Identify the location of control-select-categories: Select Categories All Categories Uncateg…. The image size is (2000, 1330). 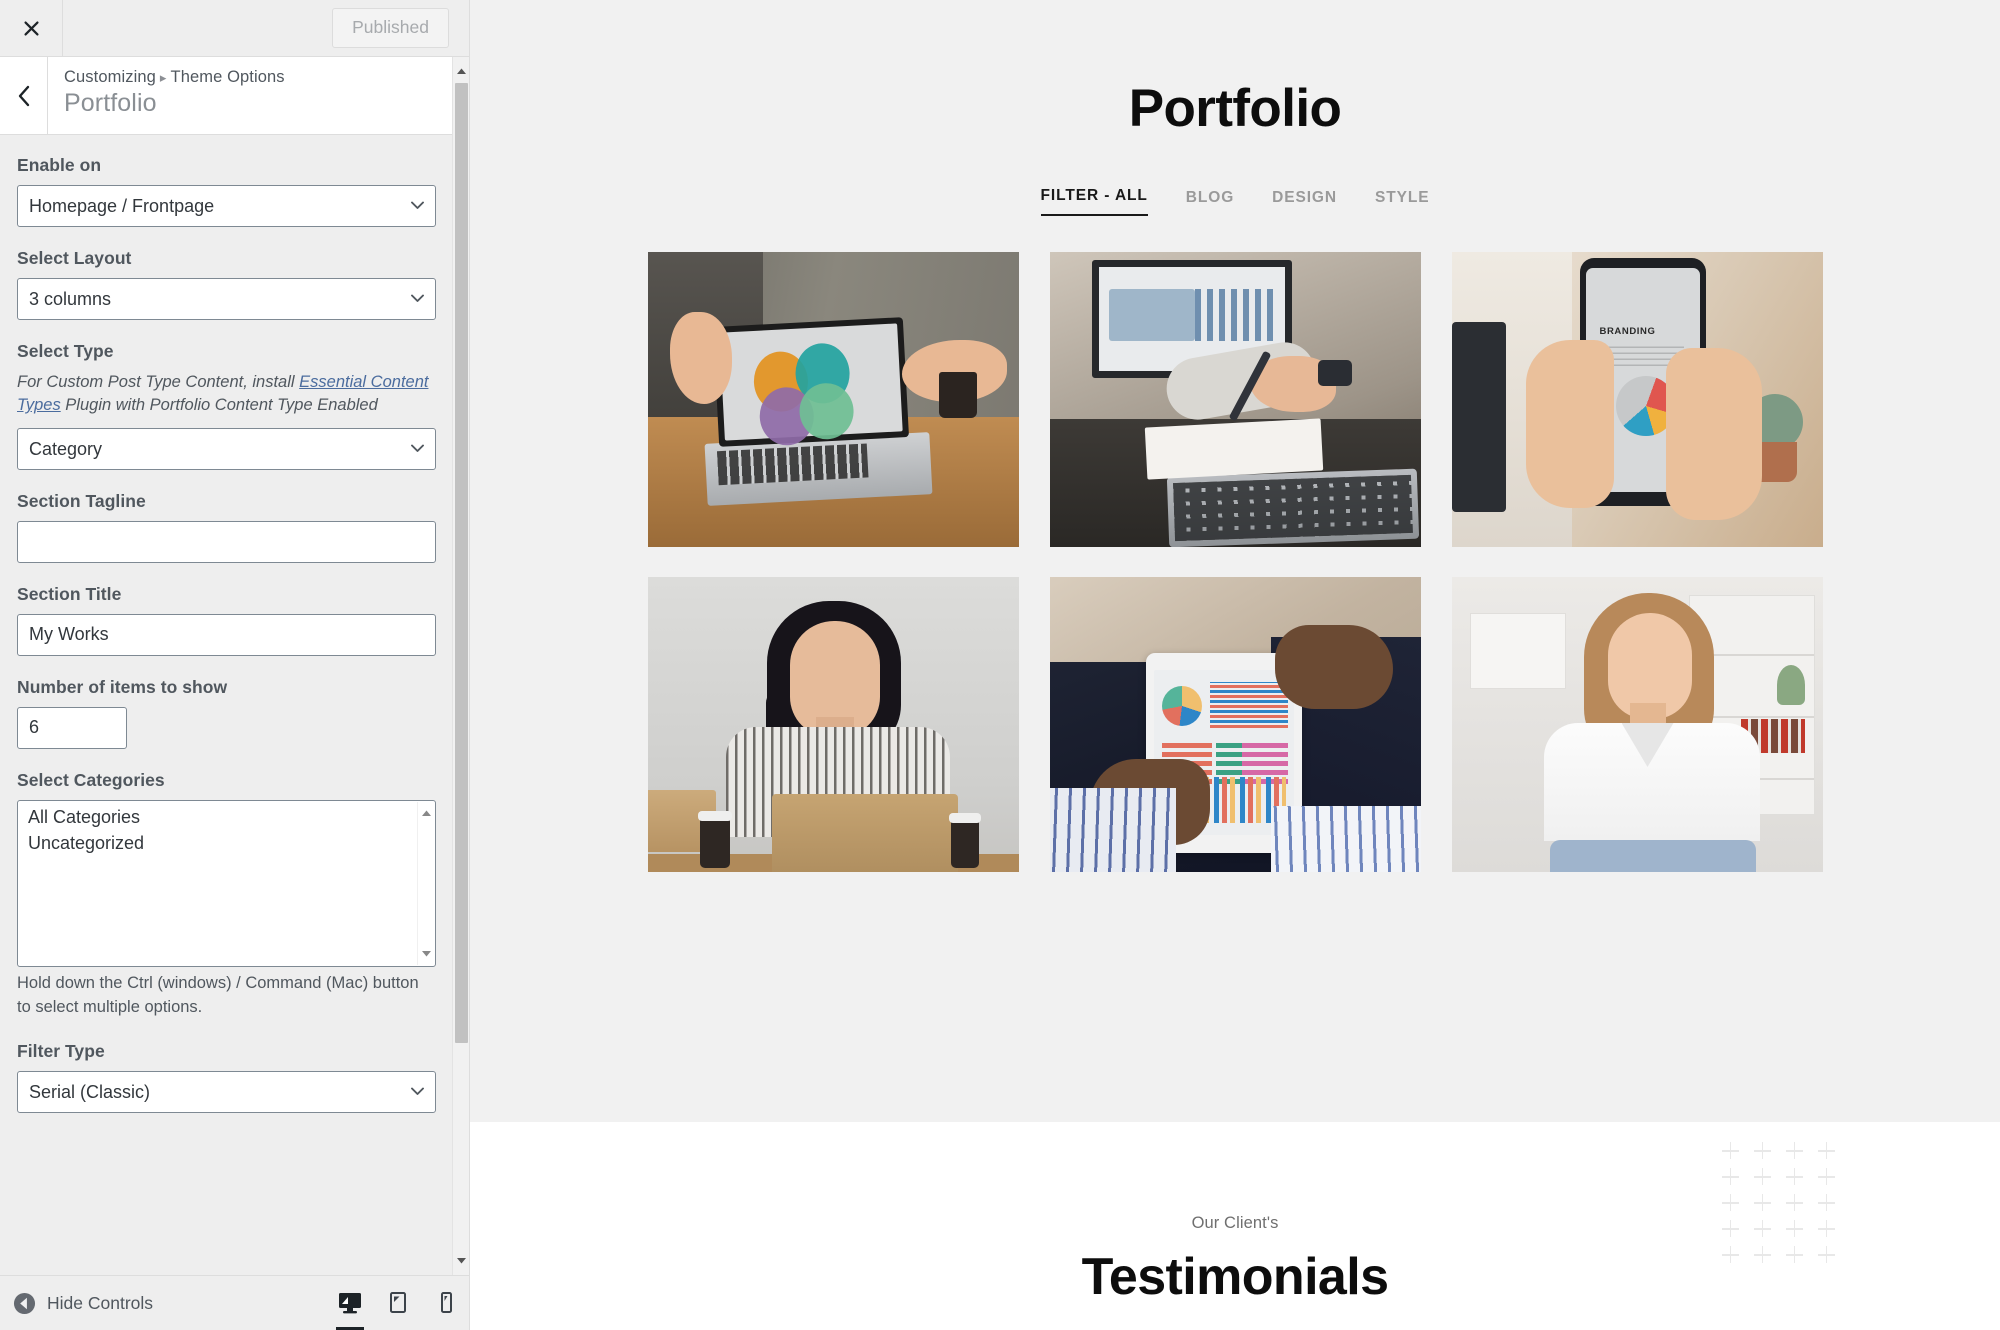
(226, 895).